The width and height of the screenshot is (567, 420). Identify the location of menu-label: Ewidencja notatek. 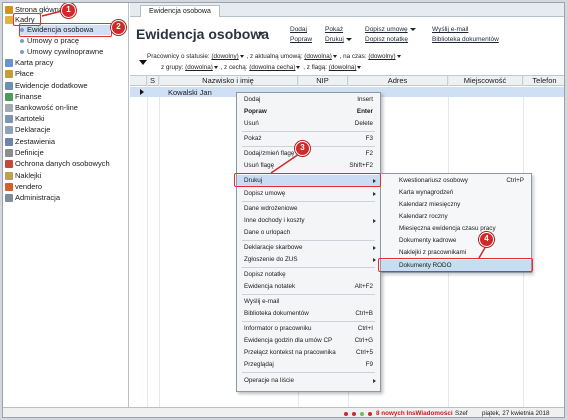
(270, 286).